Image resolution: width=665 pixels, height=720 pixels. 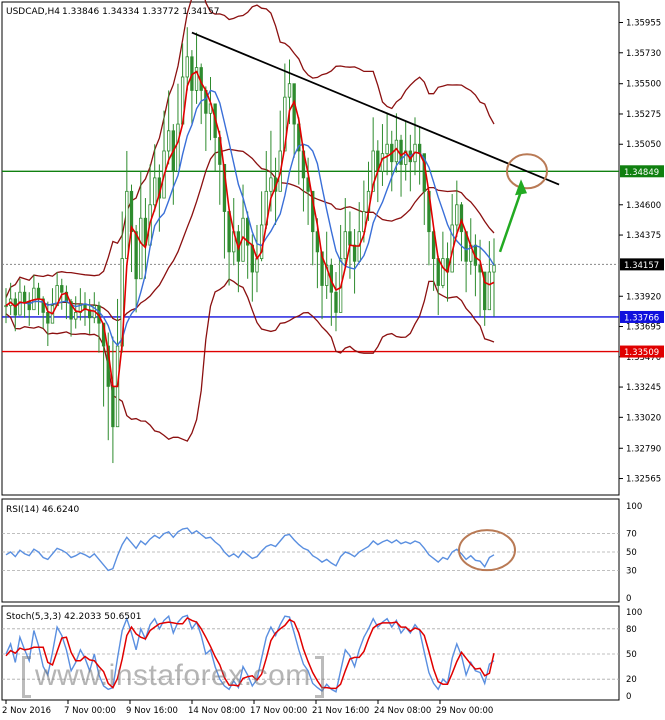 I want to click on price-header: USDCAD,H4, so click(x=33, y=12).